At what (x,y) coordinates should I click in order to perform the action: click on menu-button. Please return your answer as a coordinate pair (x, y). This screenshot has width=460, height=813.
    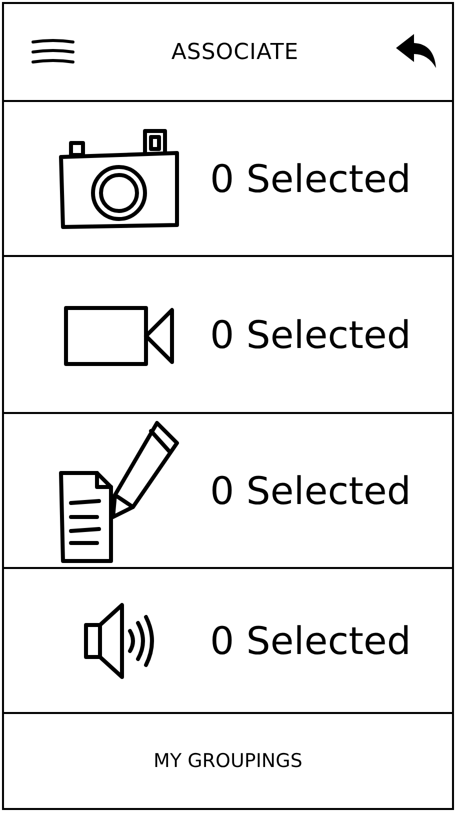
    Looking at the image, I should click on (53, 52).